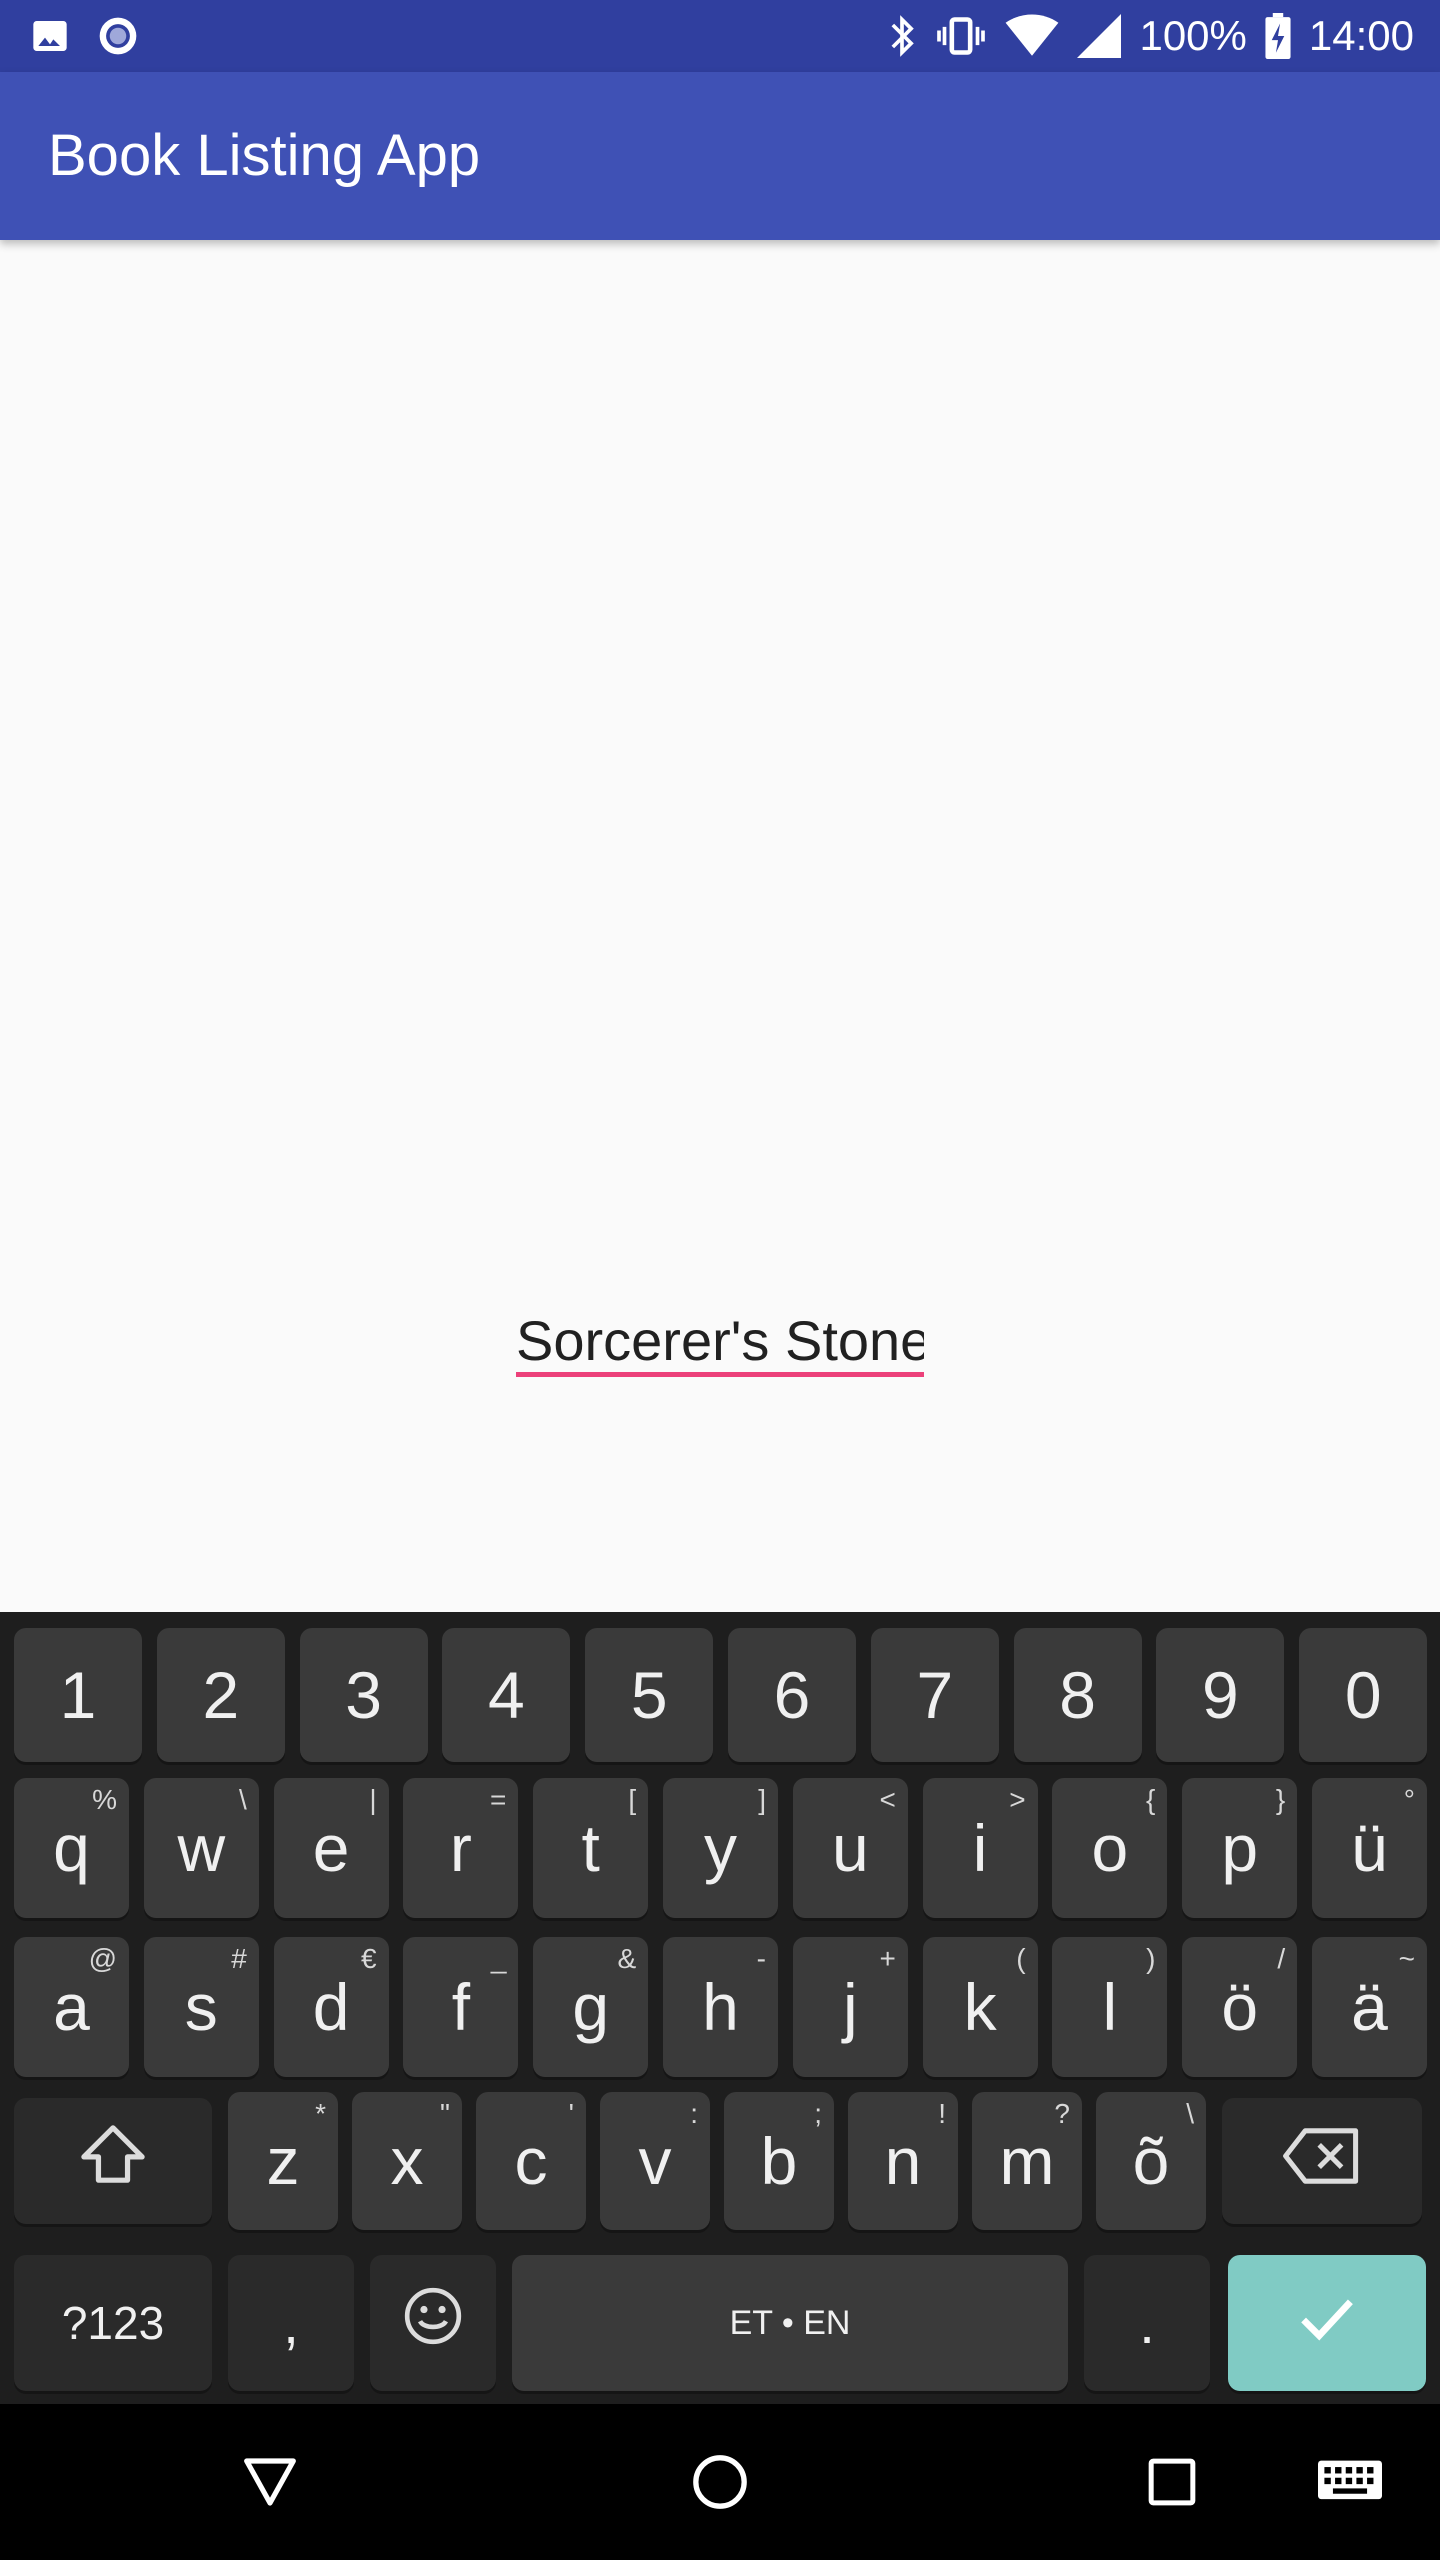 The height and width of the screenshot is (2560, 1440). I want to click on key-label: 1, so click(78, 1695).